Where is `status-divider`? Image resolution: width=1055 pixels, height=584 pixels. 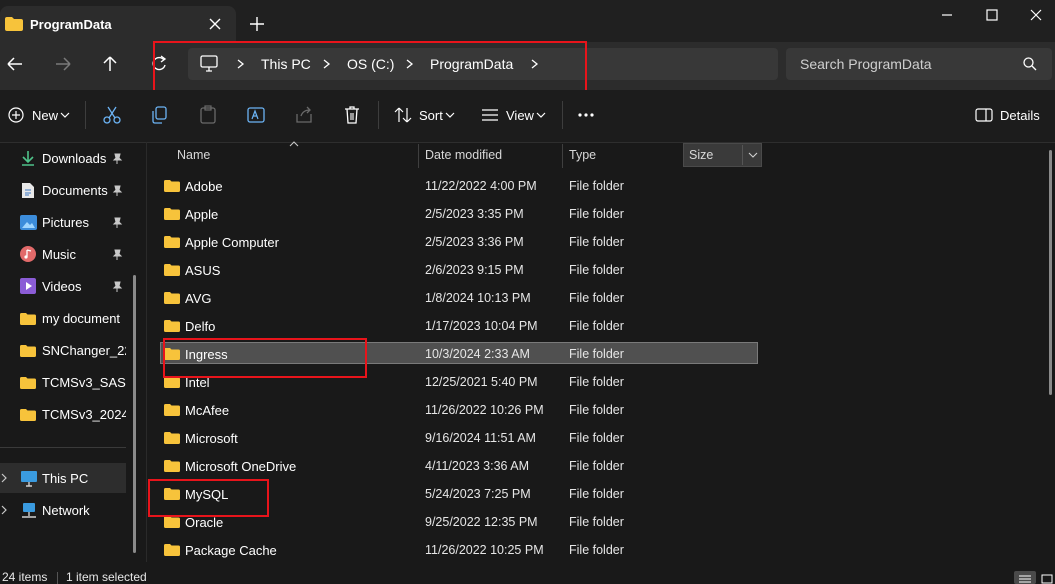 status-divider is located at coordinates (57, 578).